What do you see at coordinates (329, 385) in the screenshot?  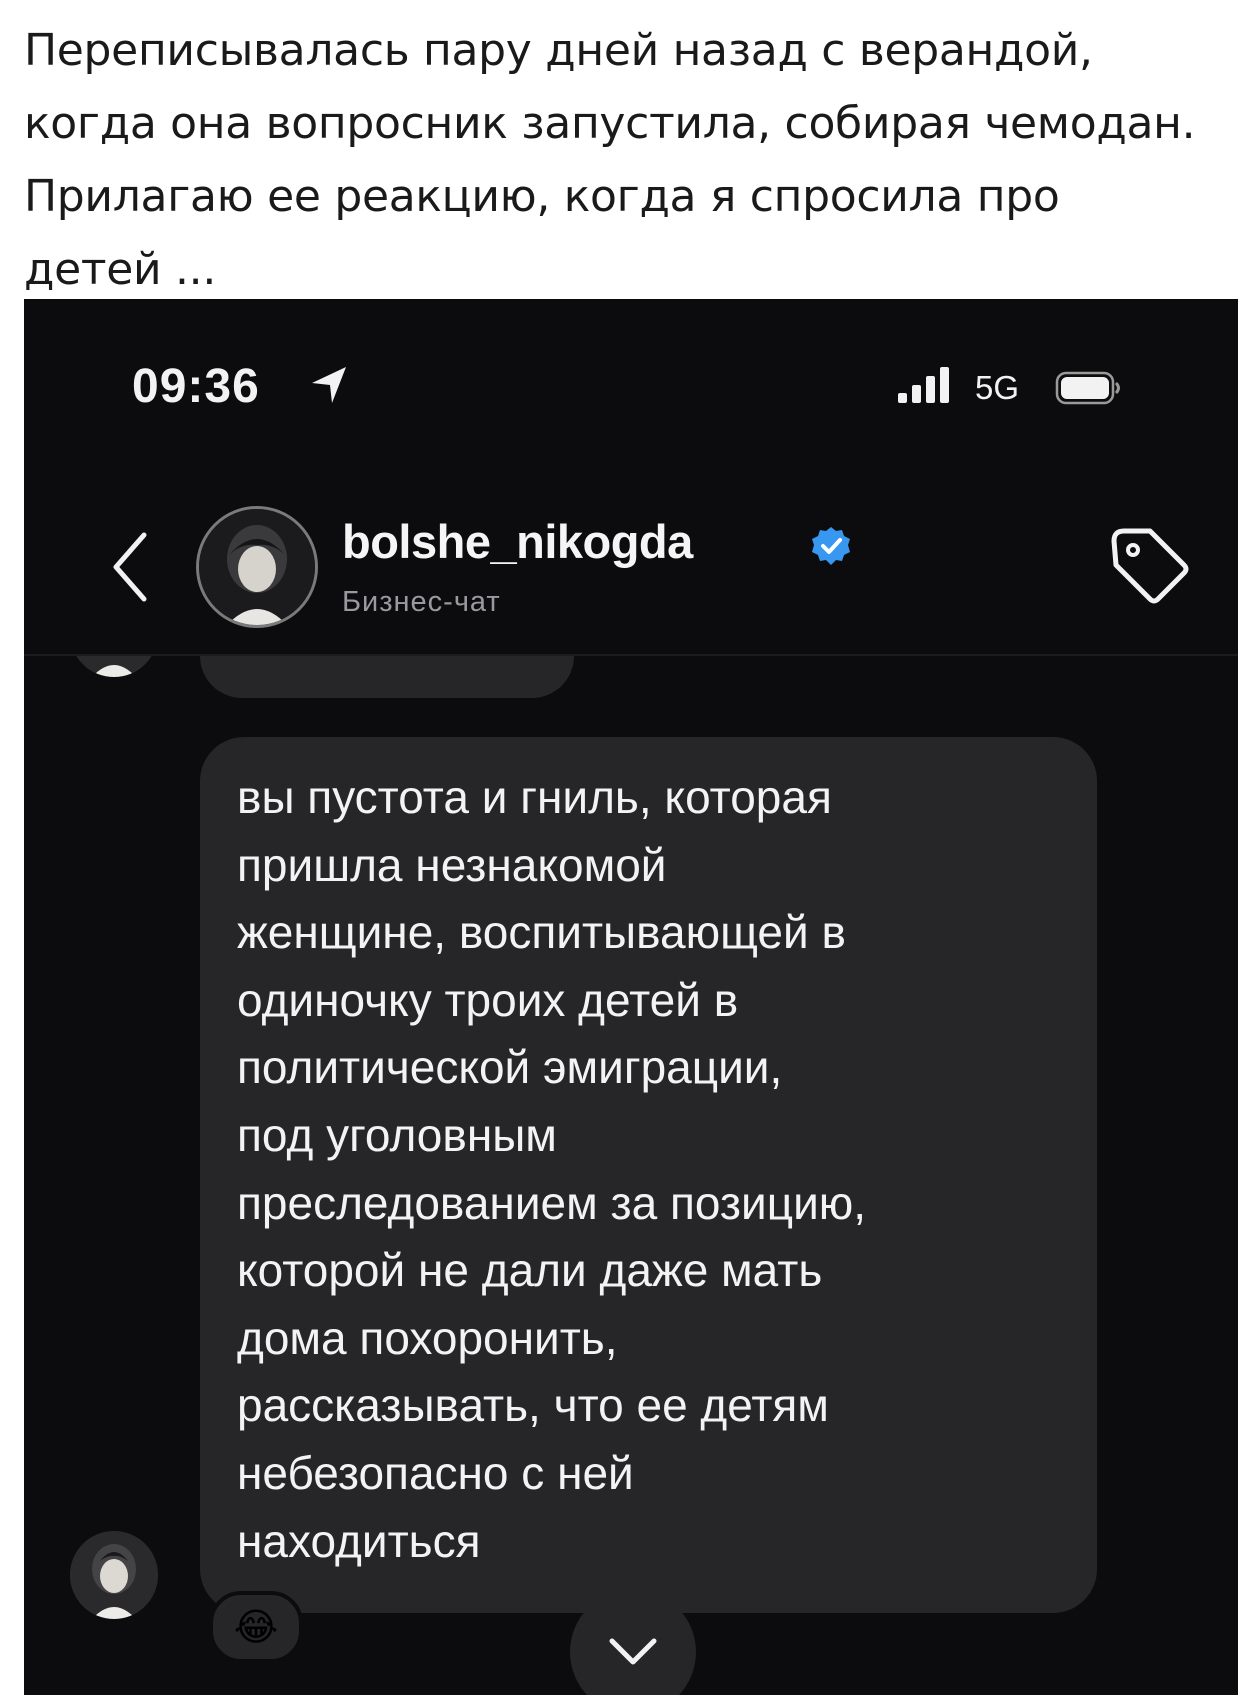 I see `location-arrow-icon` at bounding box center [329, 385].